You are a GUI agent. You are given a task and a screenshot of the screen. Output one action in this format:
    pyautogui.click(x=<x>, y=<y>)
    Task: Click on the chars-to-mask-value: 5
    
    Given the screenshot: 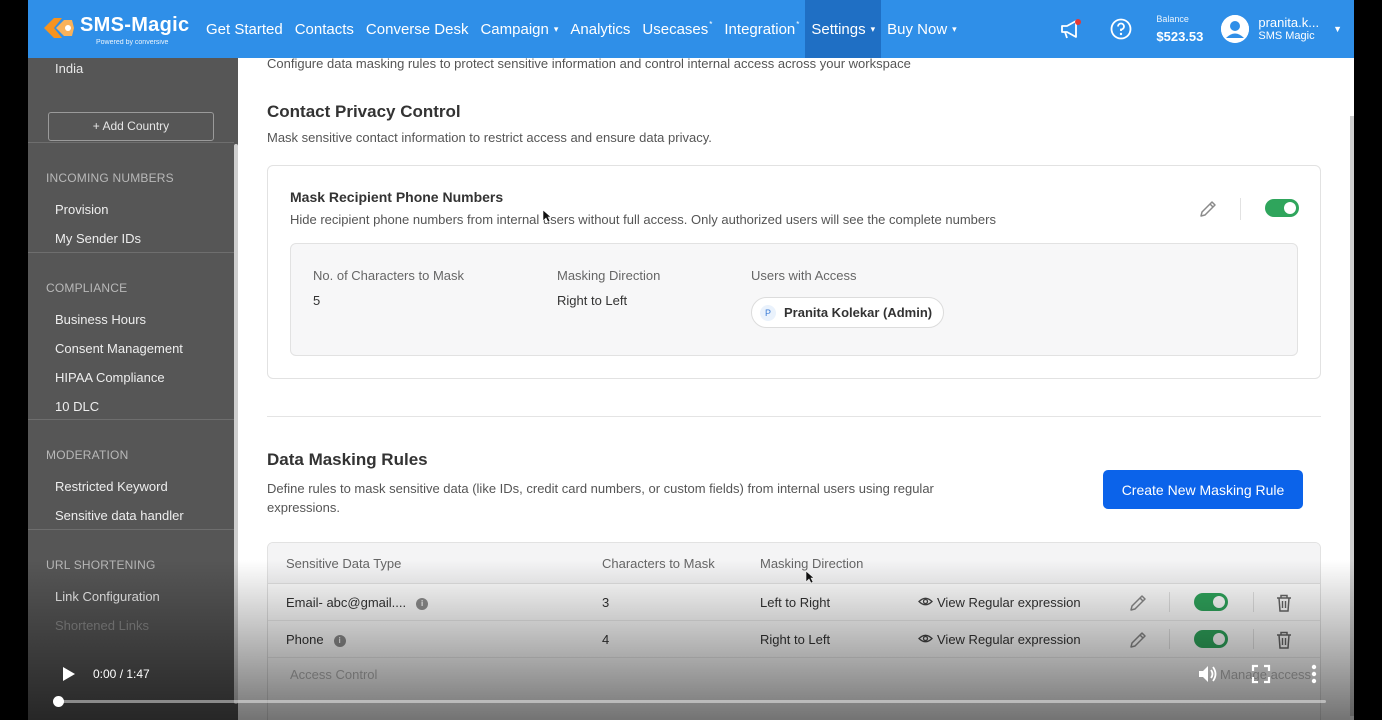 What is the action you would take?
    pyautogui.click(x=317, y=300)
    